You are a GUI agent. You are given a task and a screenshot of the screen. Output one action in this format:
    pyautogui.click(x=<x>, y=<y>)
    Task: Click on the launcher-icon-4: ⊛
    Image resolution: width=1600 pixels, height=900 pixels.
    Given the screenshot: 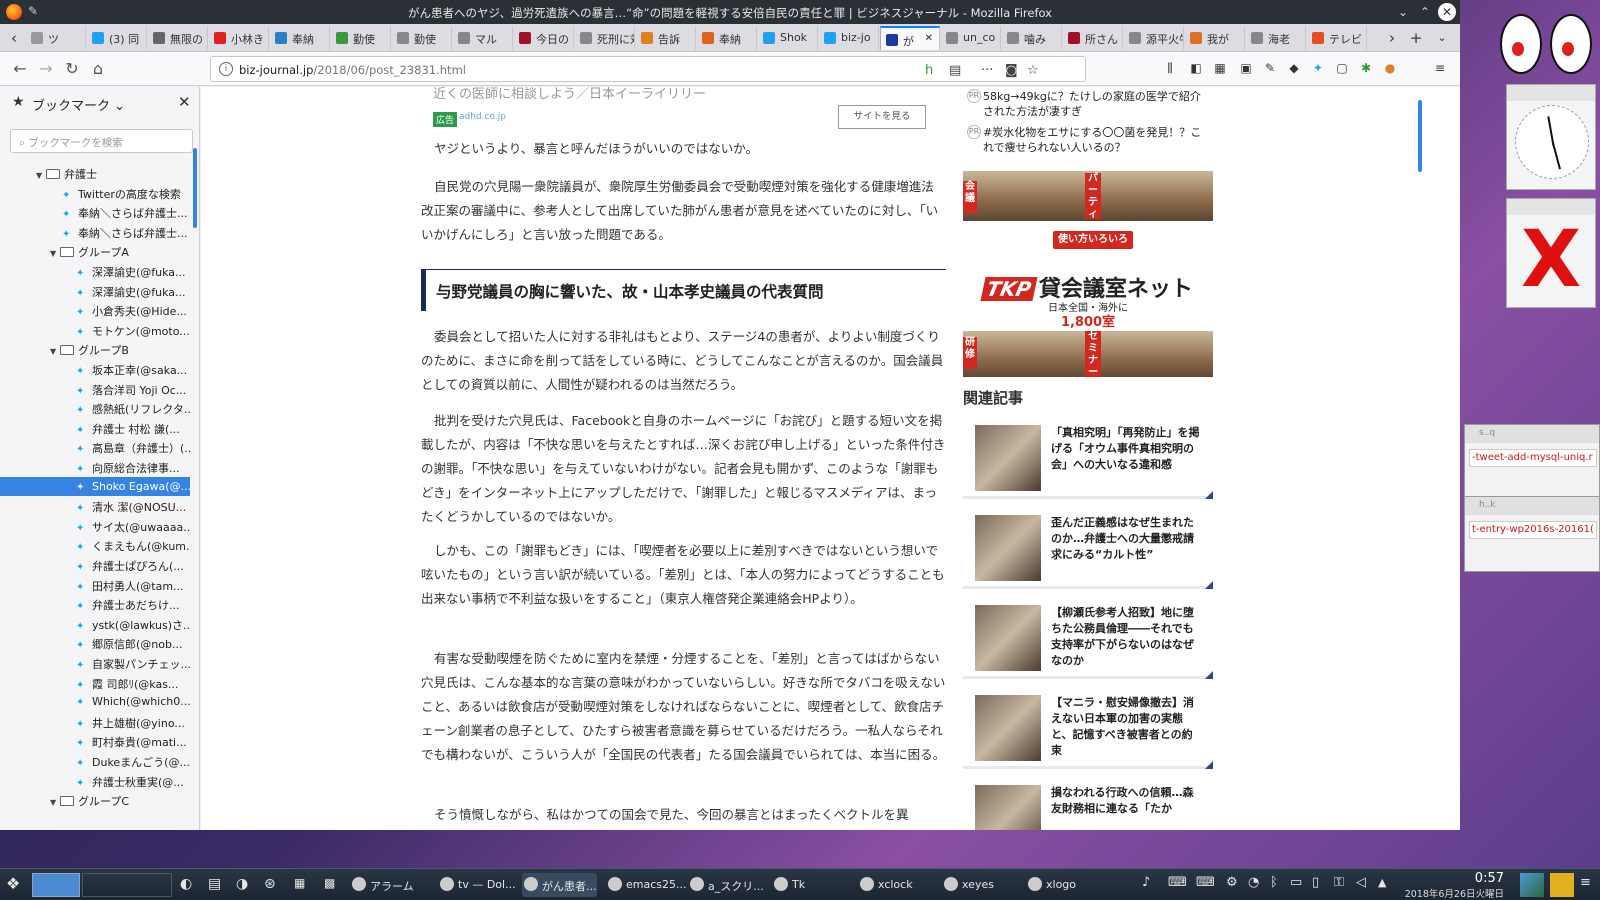 What is the action you would take?
    pyautogui.click(x=270, y=884)
    